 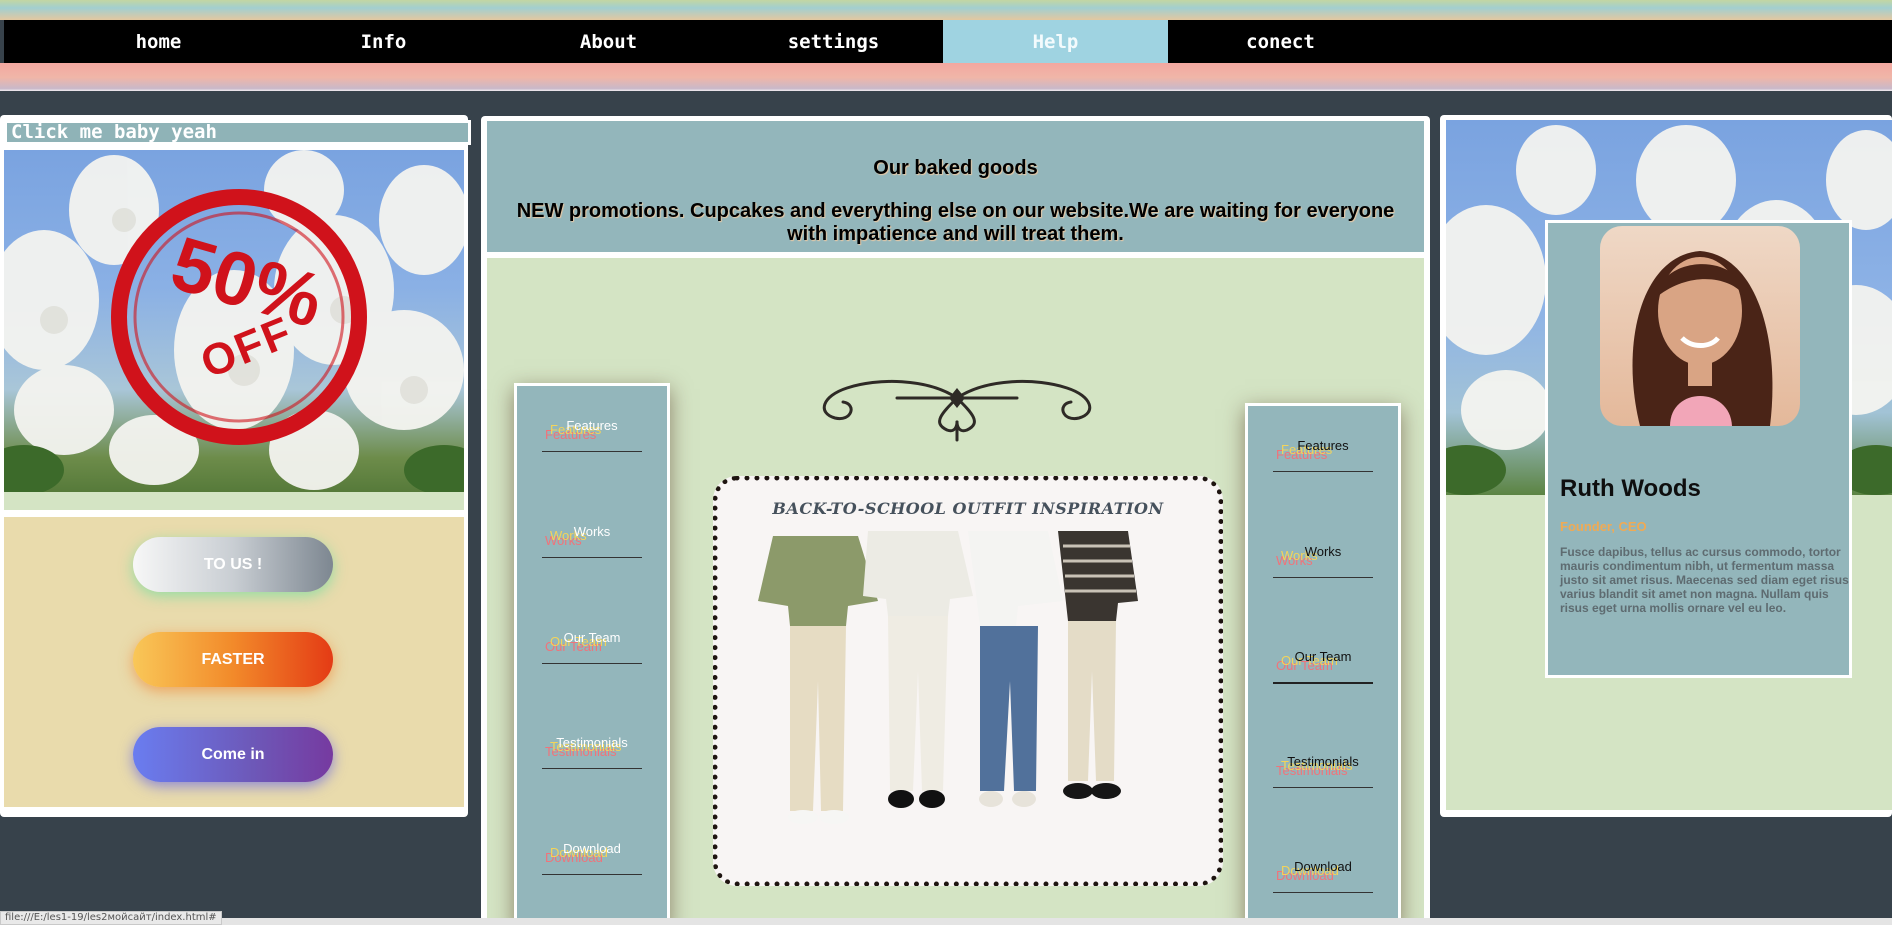 I want to click on page-footer-strip, so click(x=946, y=921).